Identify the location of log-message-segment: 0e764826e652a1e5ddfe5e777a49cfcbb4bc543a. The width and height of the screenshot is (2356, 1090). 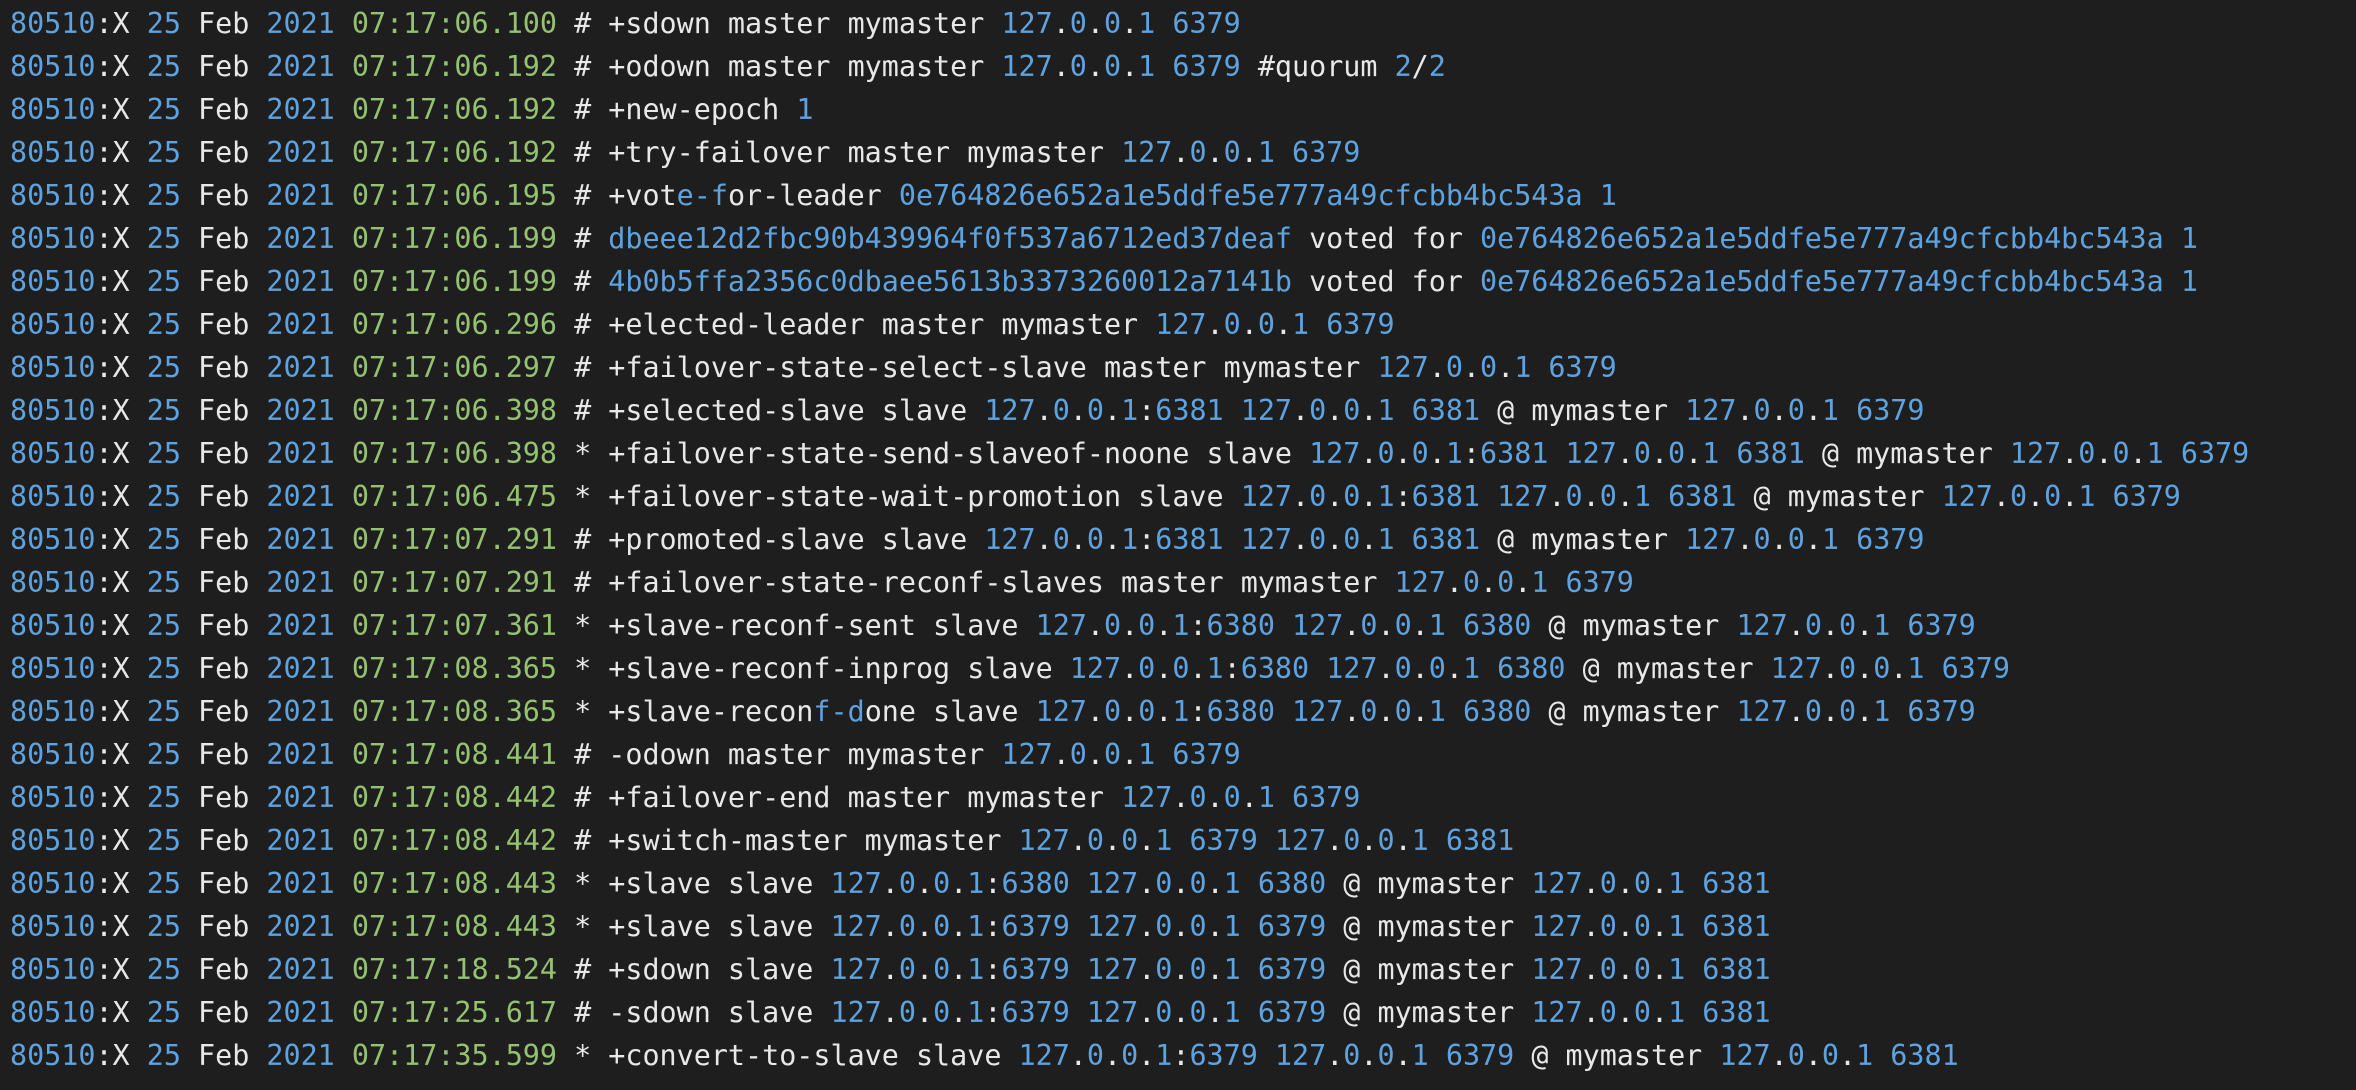
(1240, 195).